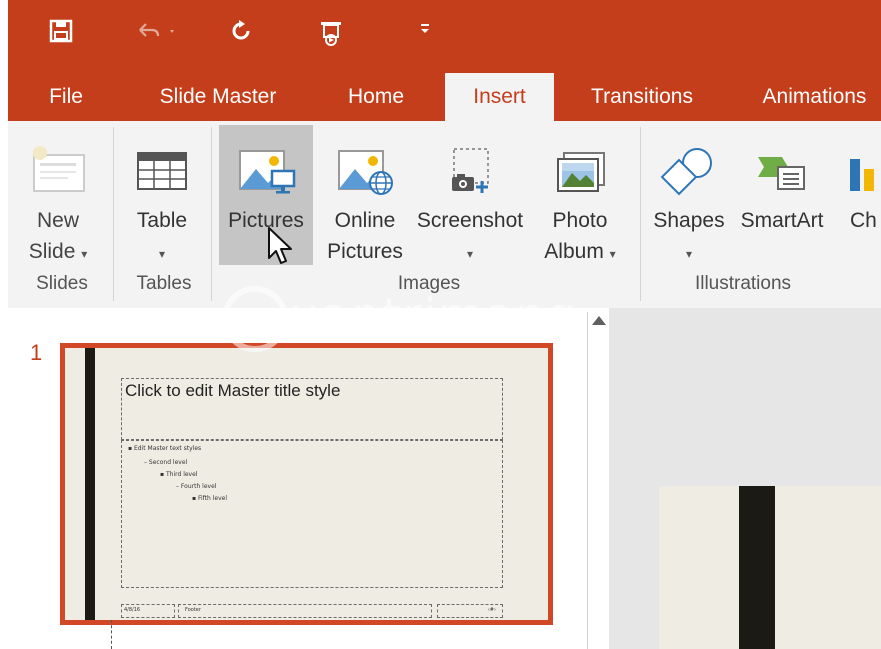 The image size is (881, 649). Describe the element at coordinates (148, 611) in the screenshot. I see `date-placeholder: 4/8/16` at that location.